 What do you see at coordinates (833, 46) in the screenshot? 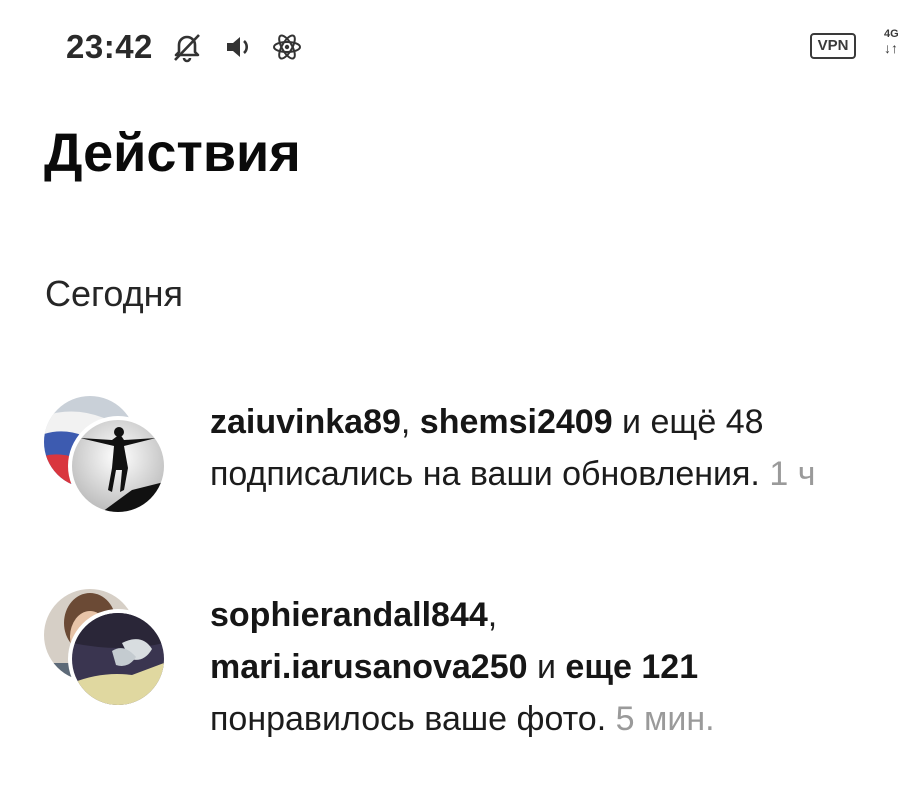
I see `vpn-badge: VPN` at bounding box center [833, 46].